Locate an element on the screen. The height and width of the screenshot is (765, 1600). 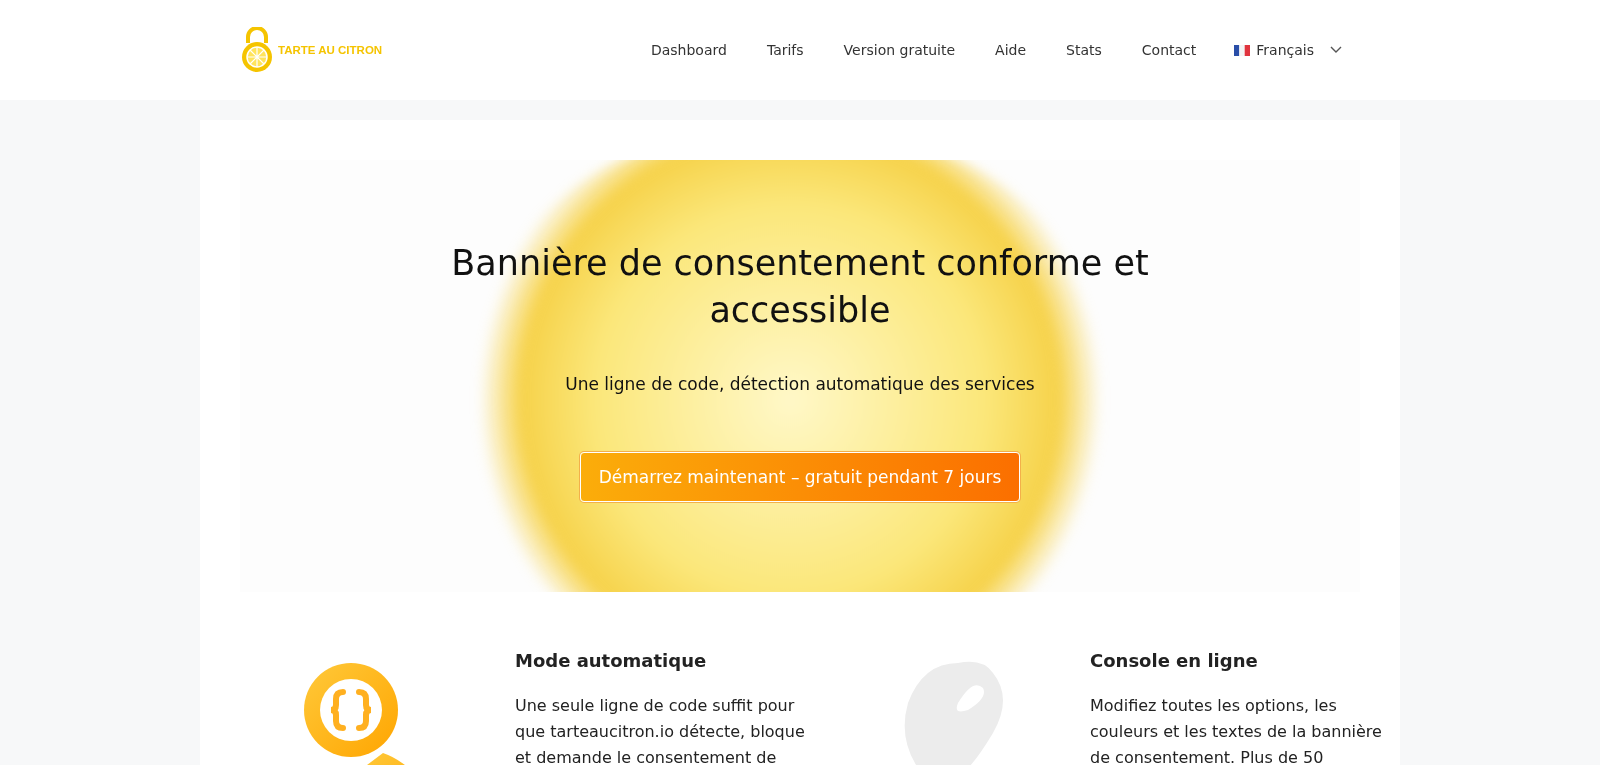
nav-link: Aide is located at coordinates (1011, 50).